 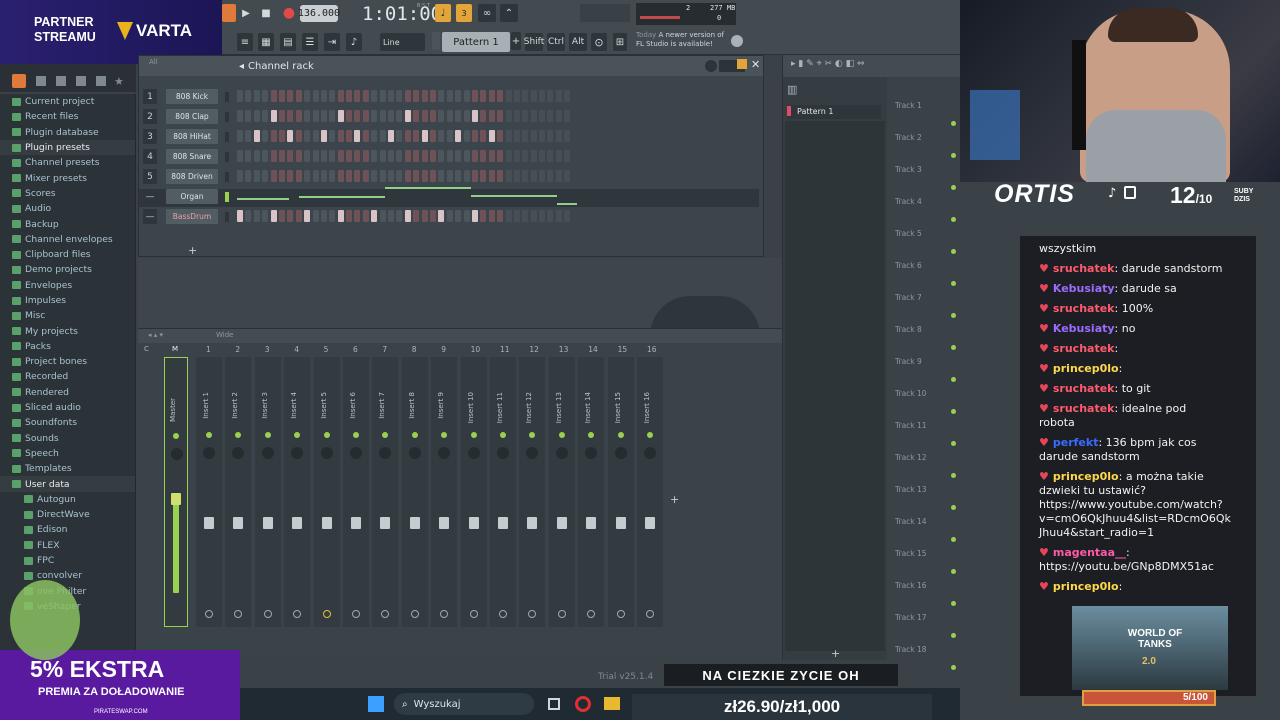 I want to click on master-led, so click(x=176, y=436).